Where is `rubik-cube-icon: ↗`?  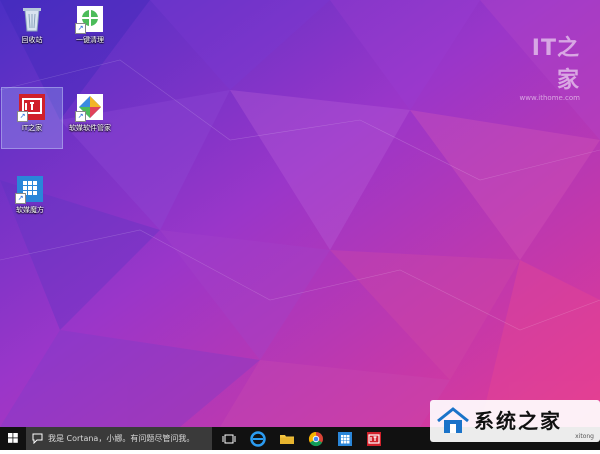
rubik-cube-icon: ↗ is located at coordinates (30, 189).